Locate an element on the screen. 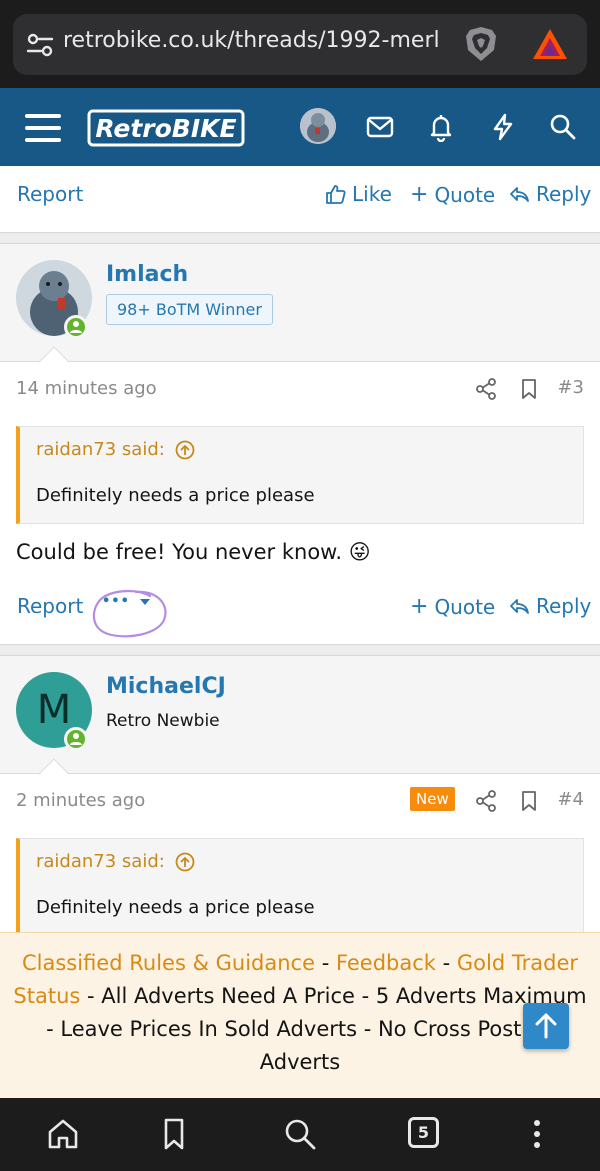 The width and height of the screenshot is (600, 1171). username: MichaelCJ is located at coordinates (166, 686).